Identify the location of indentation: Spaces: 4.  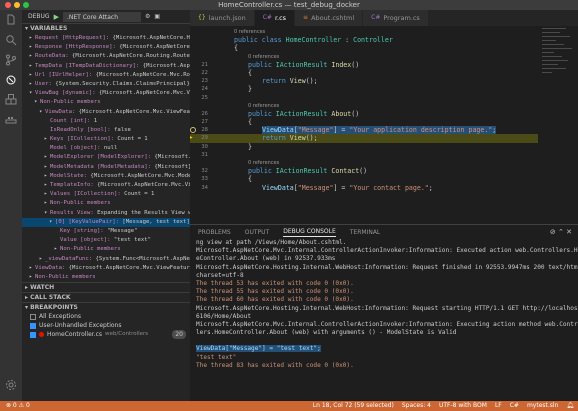
(416, 406).